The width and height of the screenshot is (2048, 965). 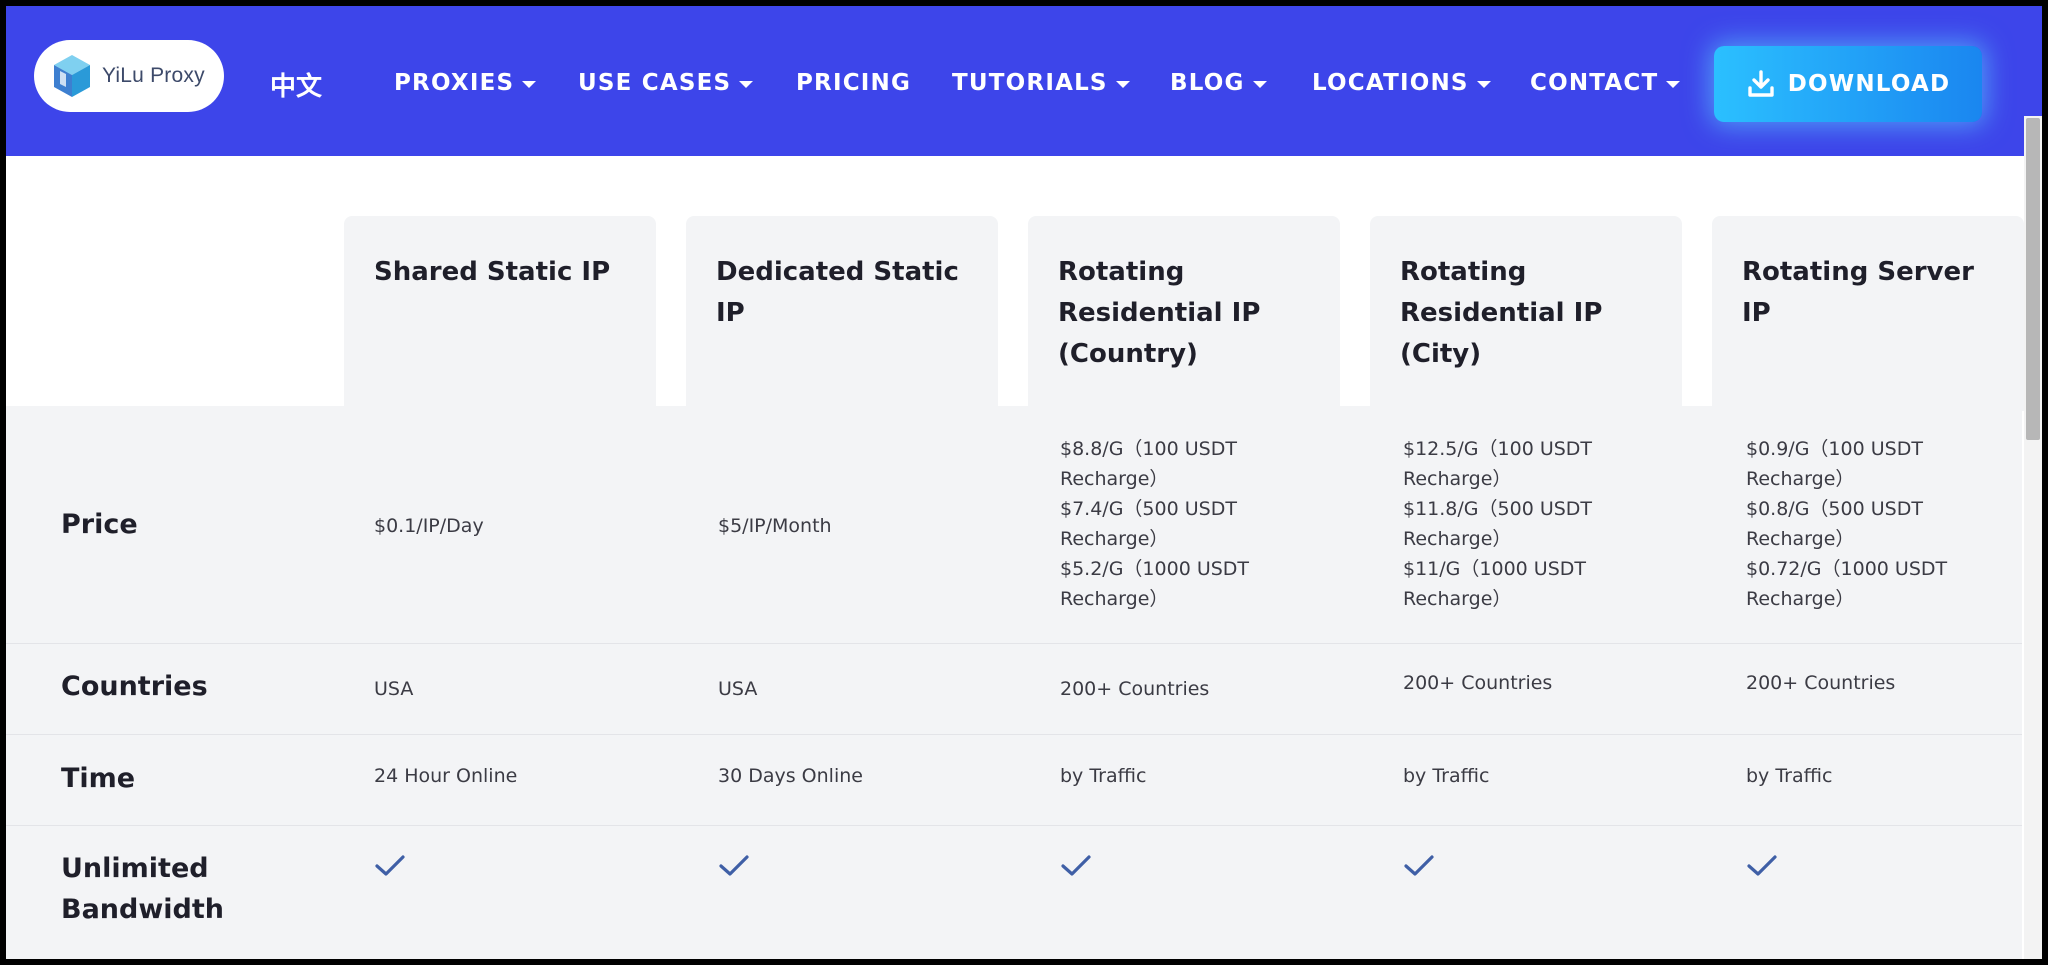 I want to click on table-cell: $0.1/IP/Day, so click(x=429, y=526).